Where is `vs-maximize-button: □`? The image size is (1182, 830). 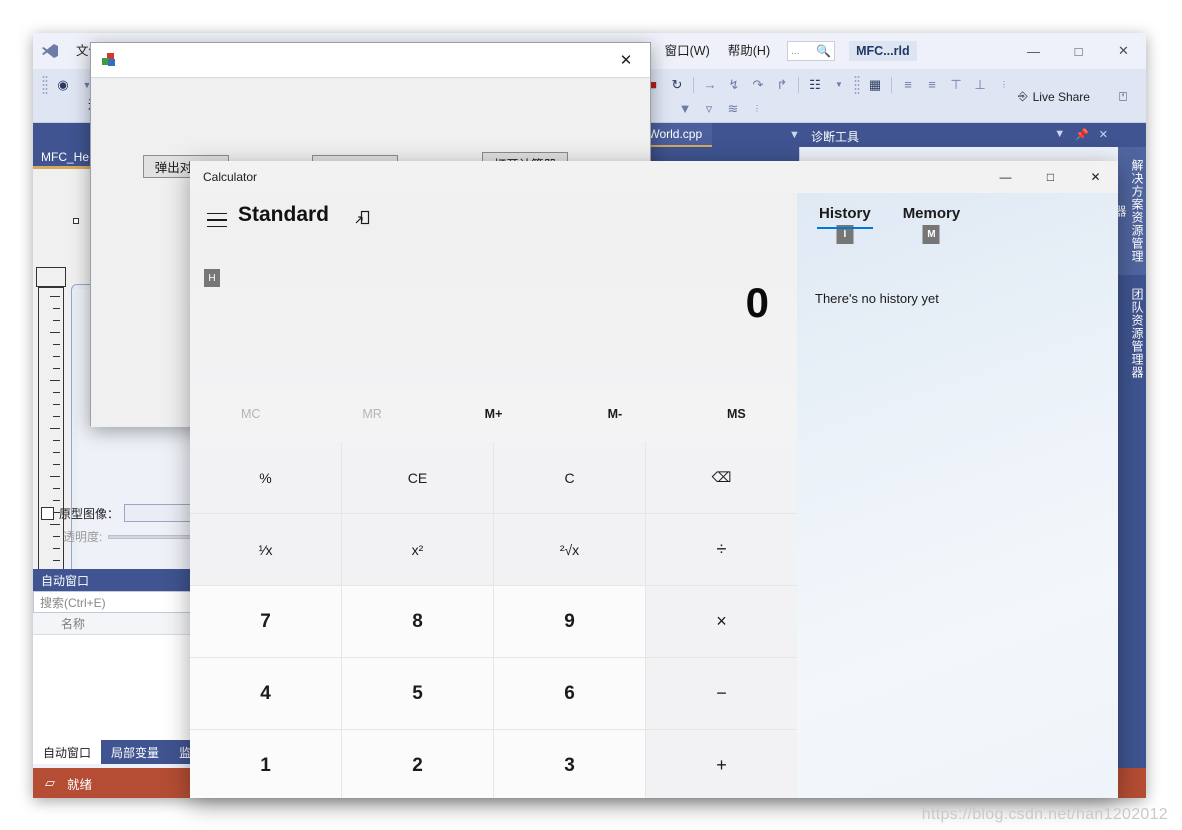 vs-maximize-button: □ is located at coordinates (1078, 51).